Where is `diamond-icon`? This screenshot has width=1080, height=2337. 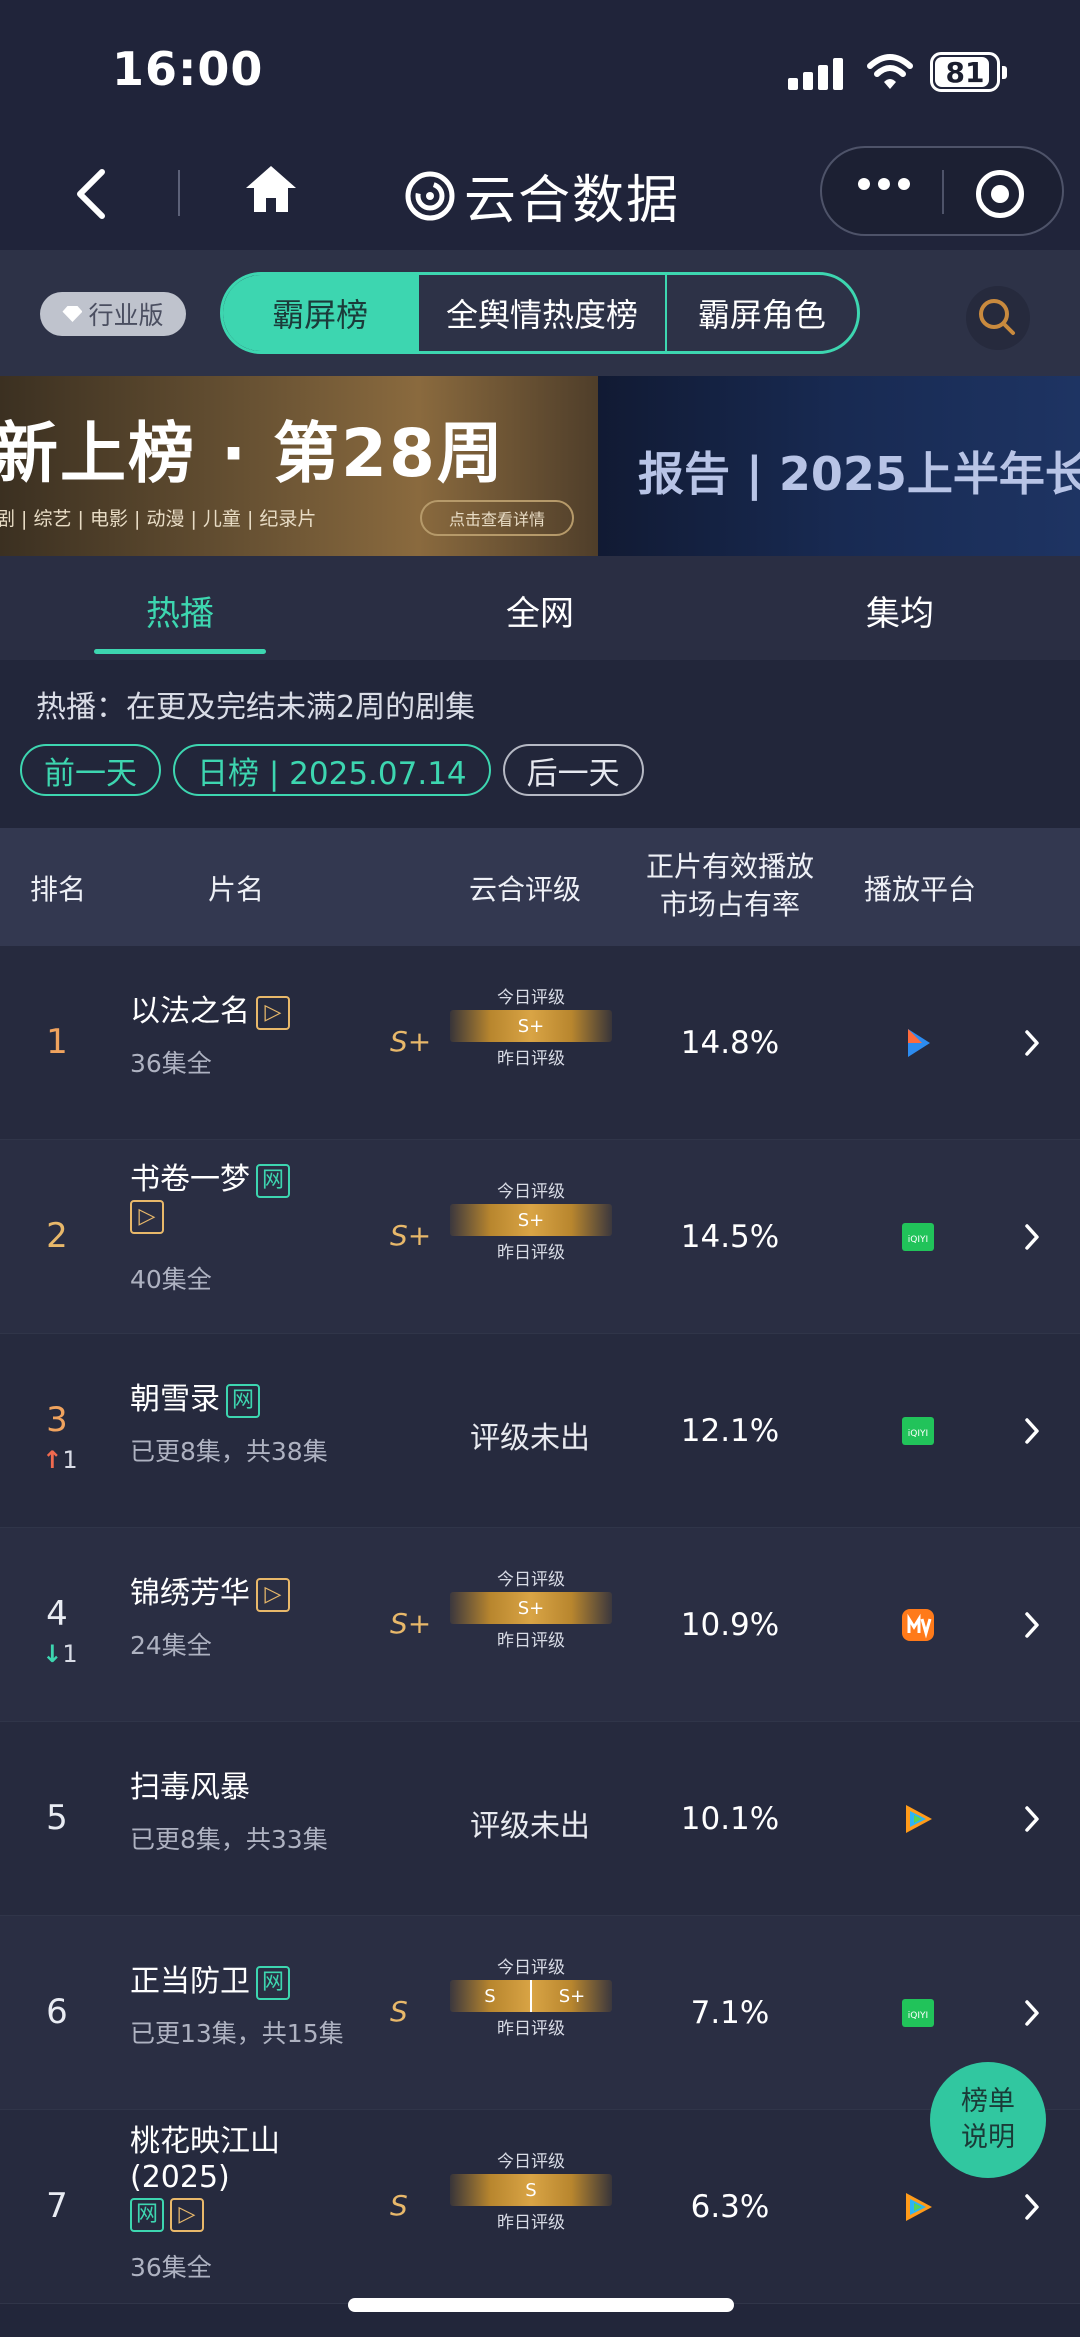
diamond-icon is located at coordinates (72, 314).